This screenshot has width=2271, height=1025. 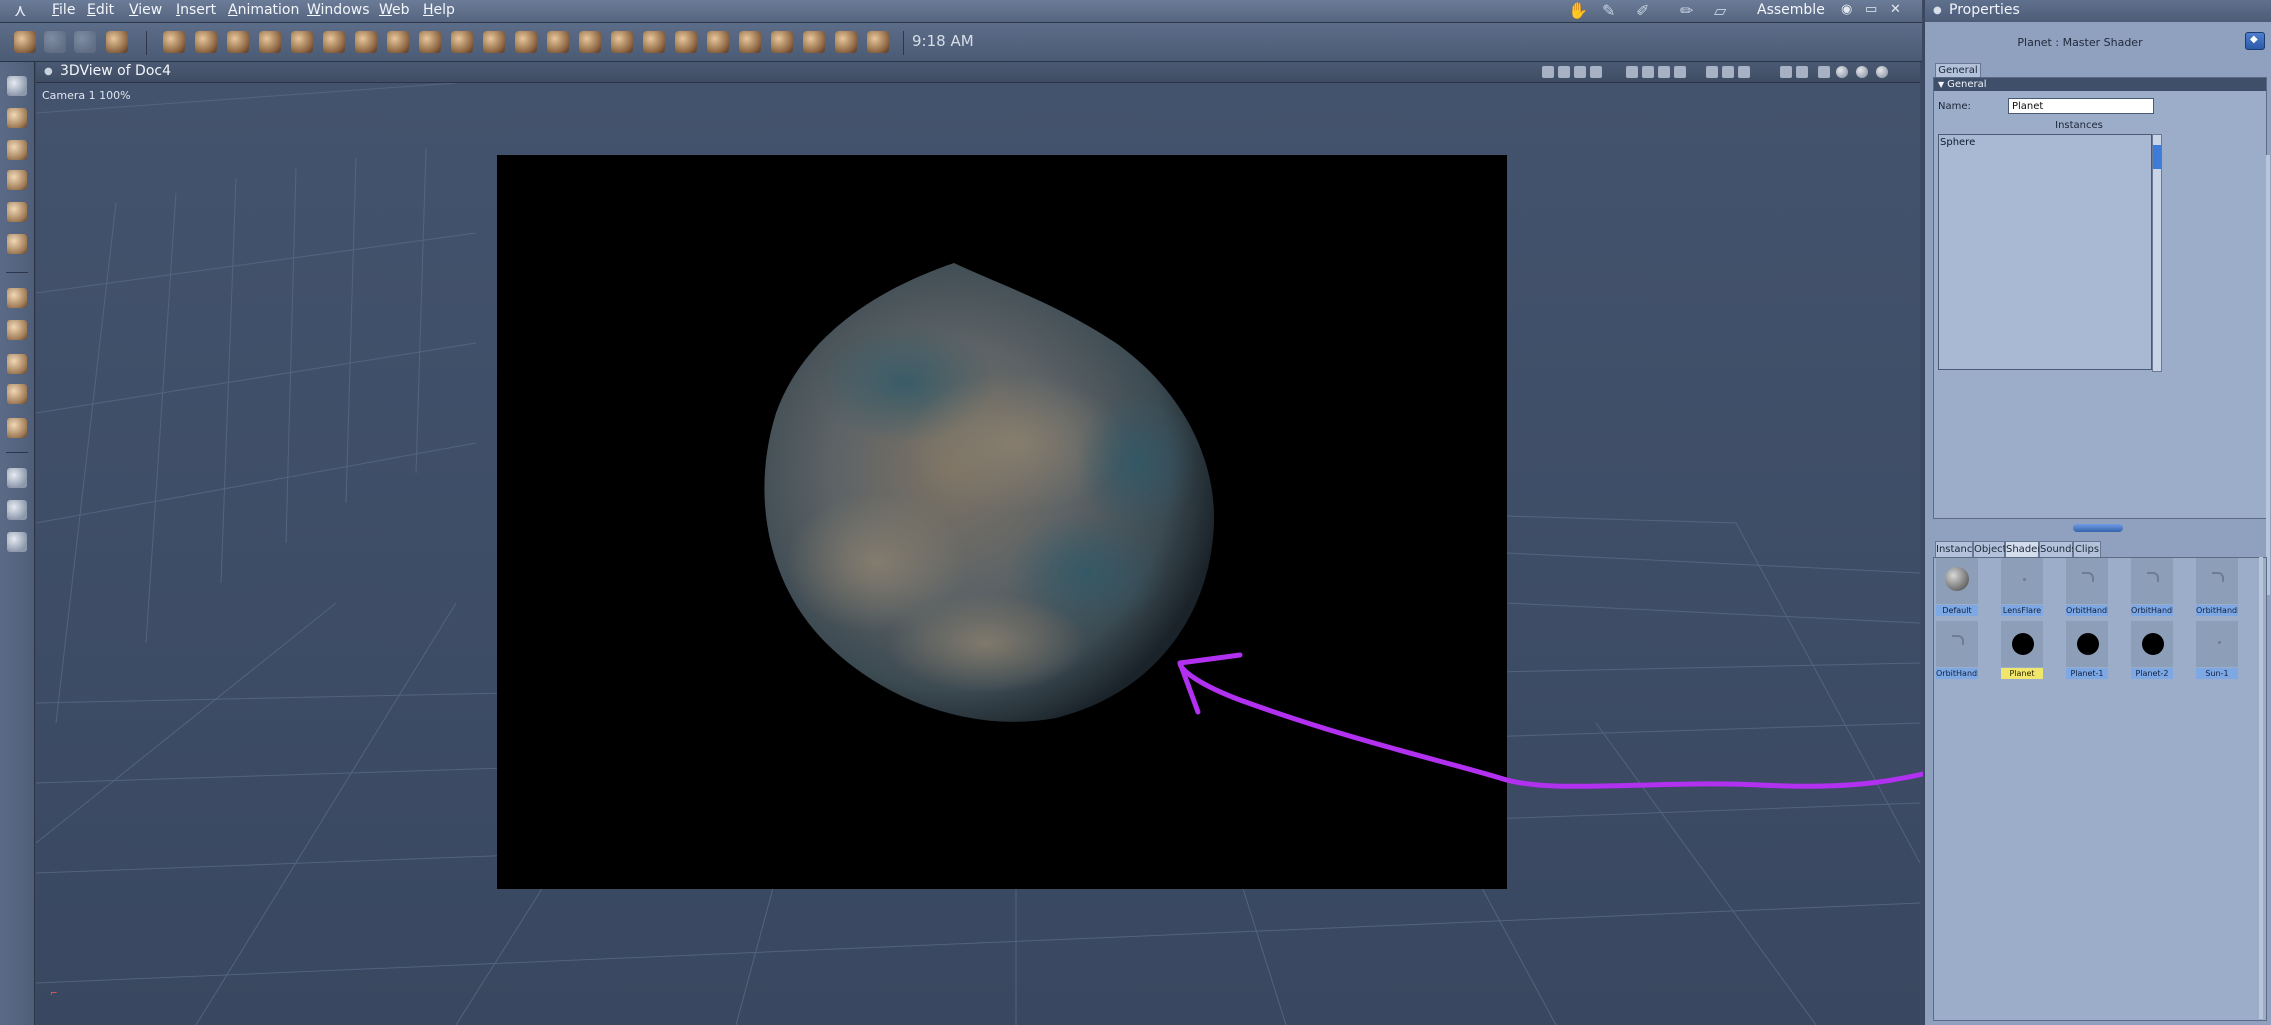 I want to click on minimize-icon: ▭, so click(x=1871, y=9).